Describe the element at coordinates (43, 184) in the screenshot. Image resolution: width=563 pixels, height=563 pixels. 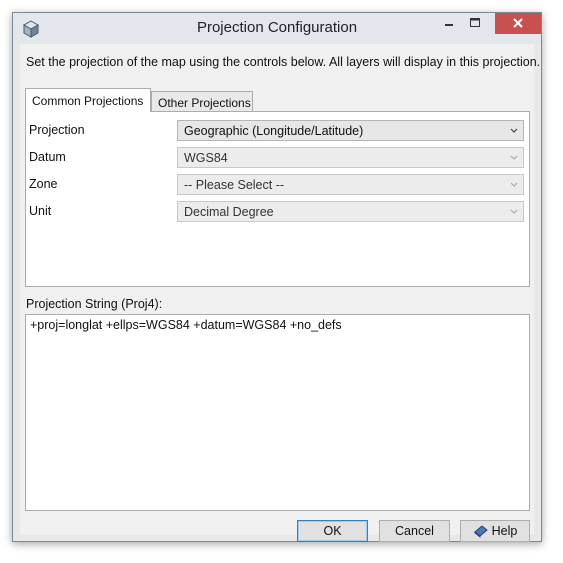
I see `zone-label: Zone` at that location.